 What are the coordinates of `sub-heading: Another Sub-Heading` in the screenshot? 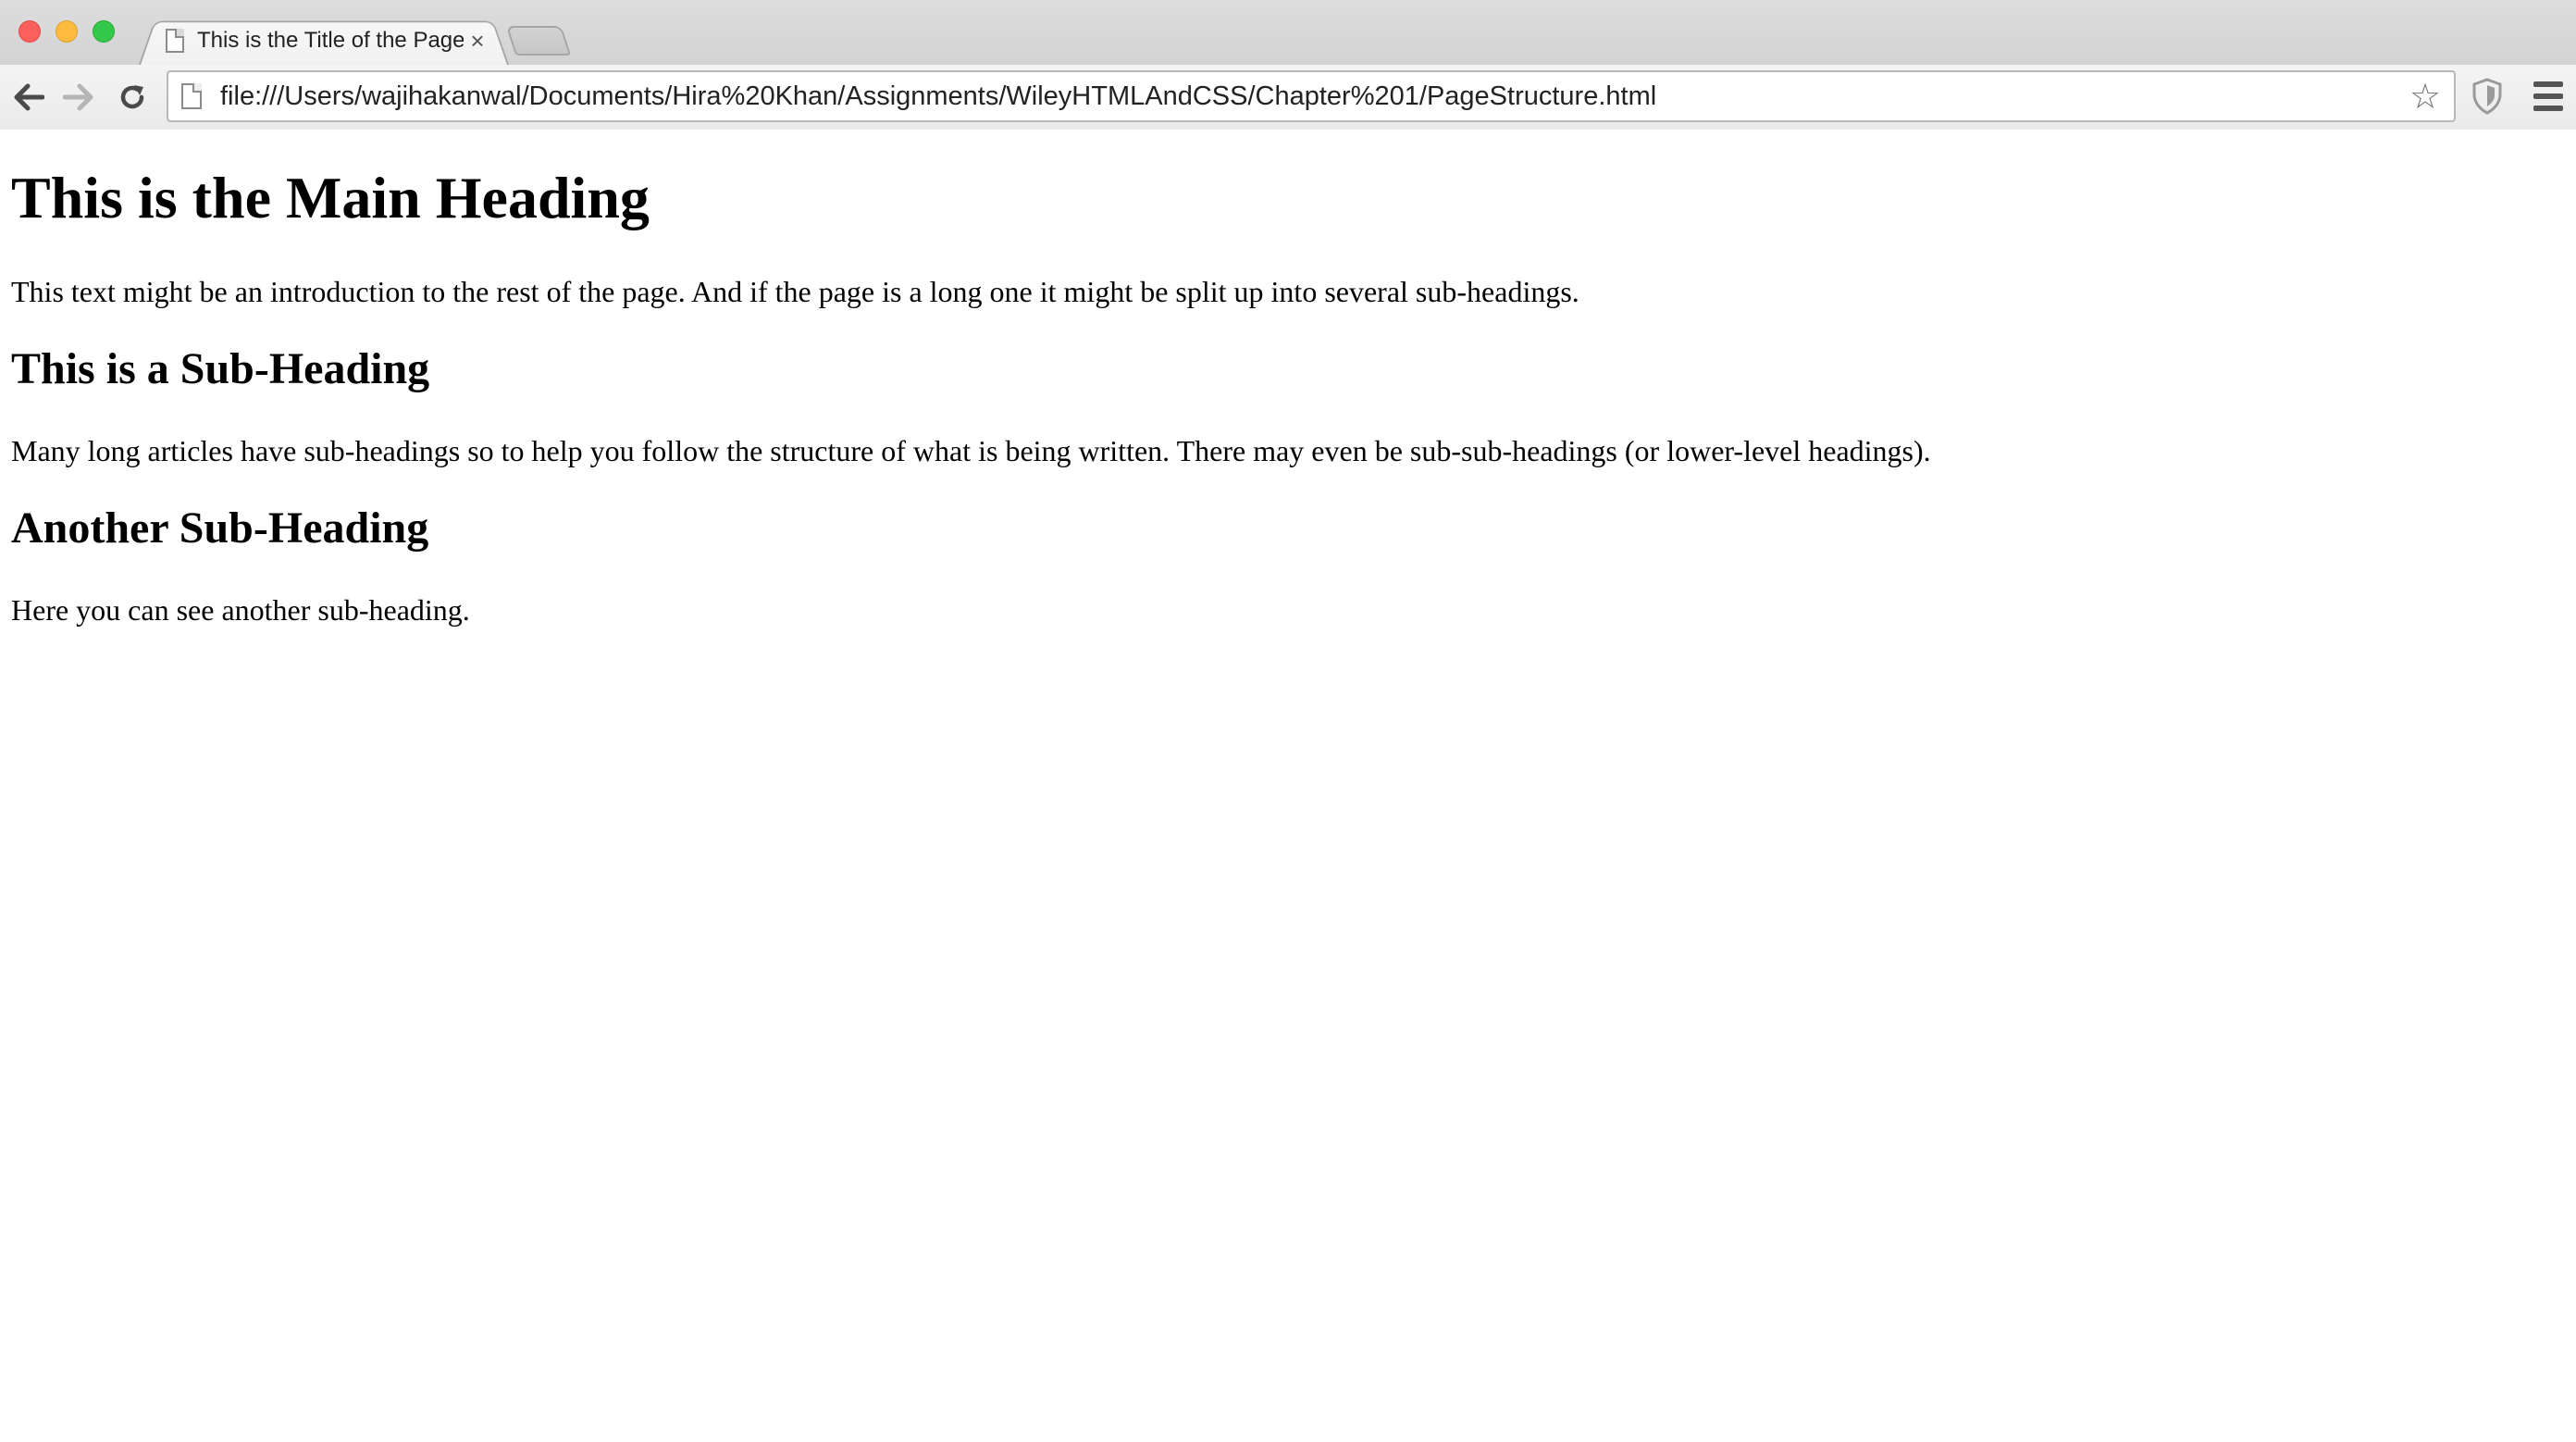 It's located at (220, 528).